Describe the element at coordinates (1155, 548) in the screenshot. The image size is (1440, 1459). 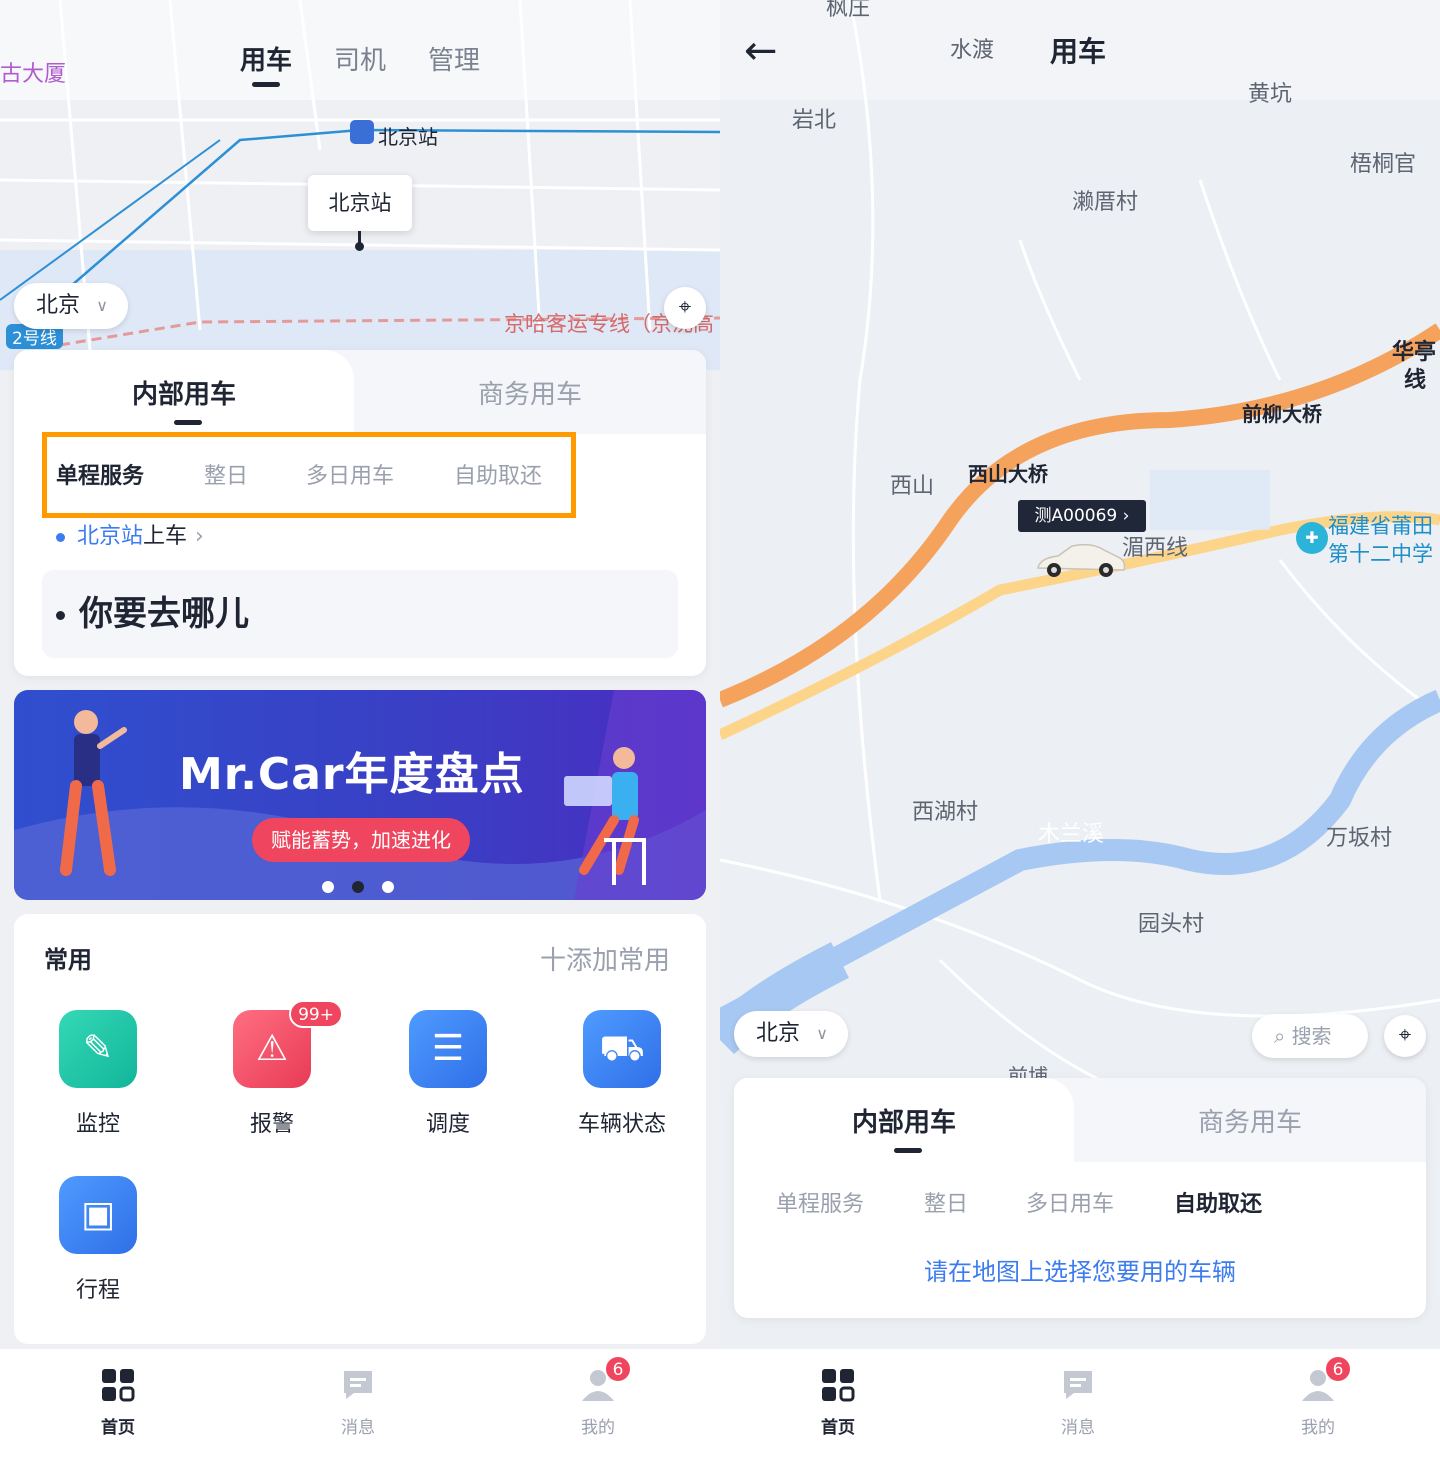
I see `map-label: 湄西线` at that location.